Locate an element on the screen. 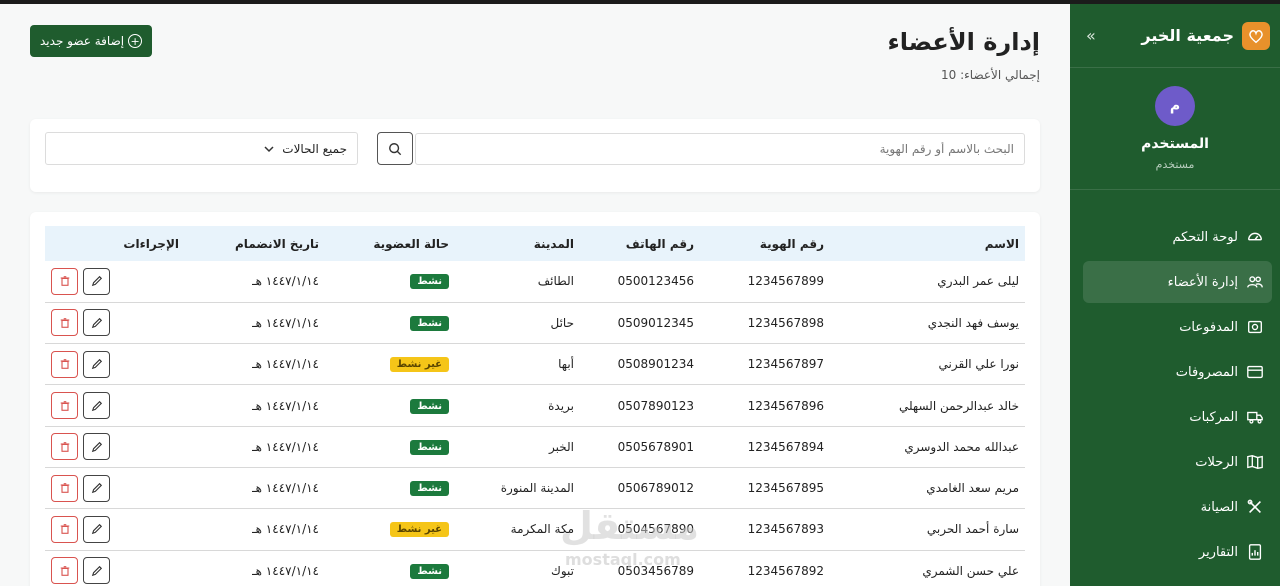  search-button is located at coordinates (395, 148).